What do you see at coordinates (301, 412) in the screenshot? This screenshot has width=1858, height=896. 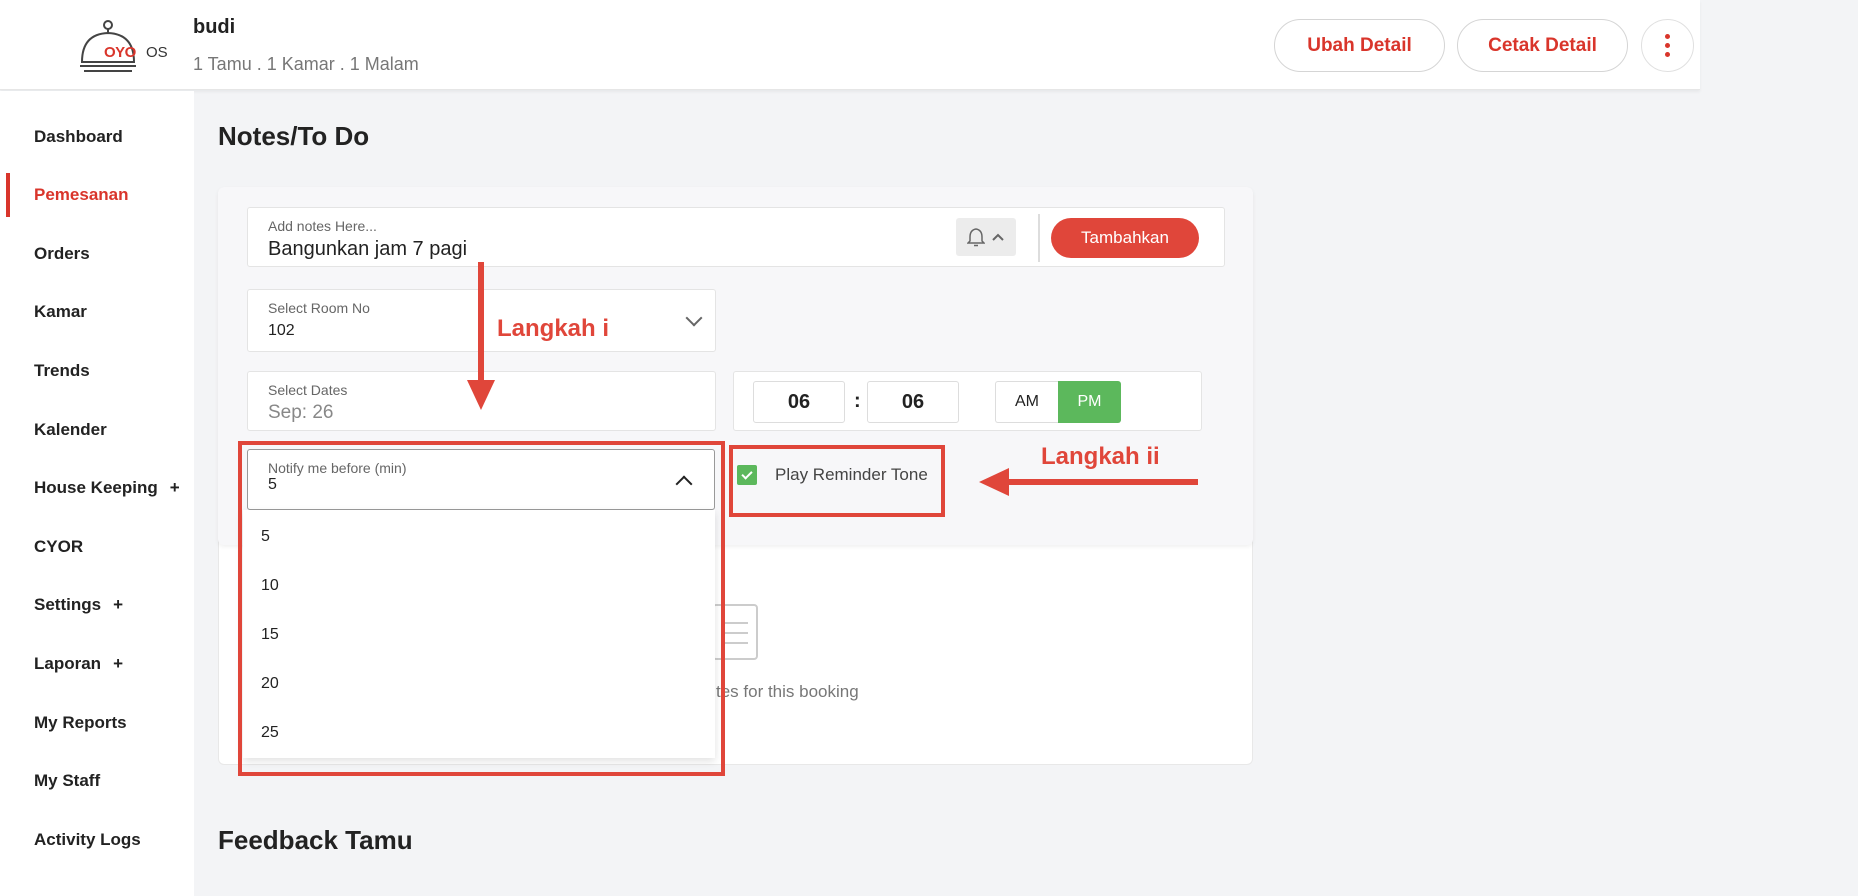 I see `date-select-value: Sep: 26` at bounding box center [301, 412].